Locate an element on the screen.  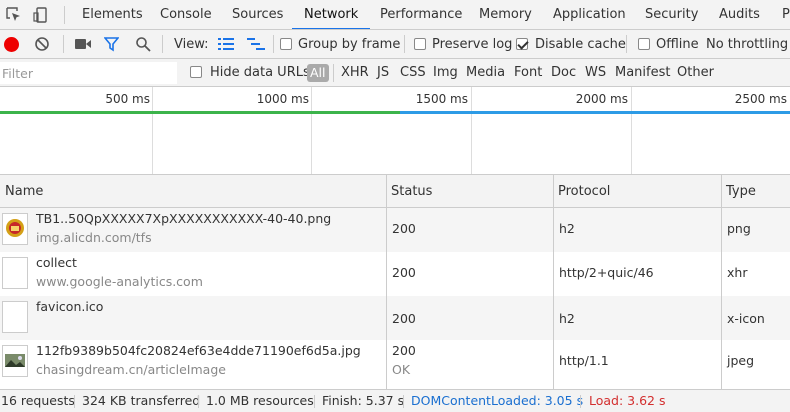
view-label: View: is located at coordinates (191, 44).